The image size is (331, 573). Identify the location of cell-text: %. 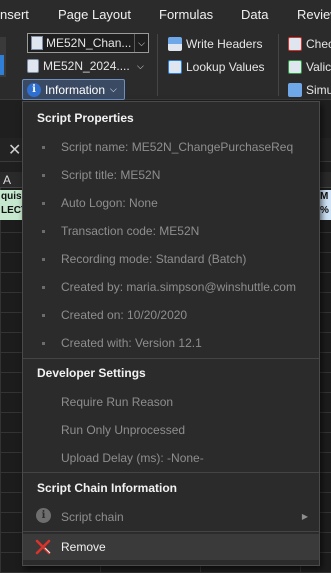
(324, 210).